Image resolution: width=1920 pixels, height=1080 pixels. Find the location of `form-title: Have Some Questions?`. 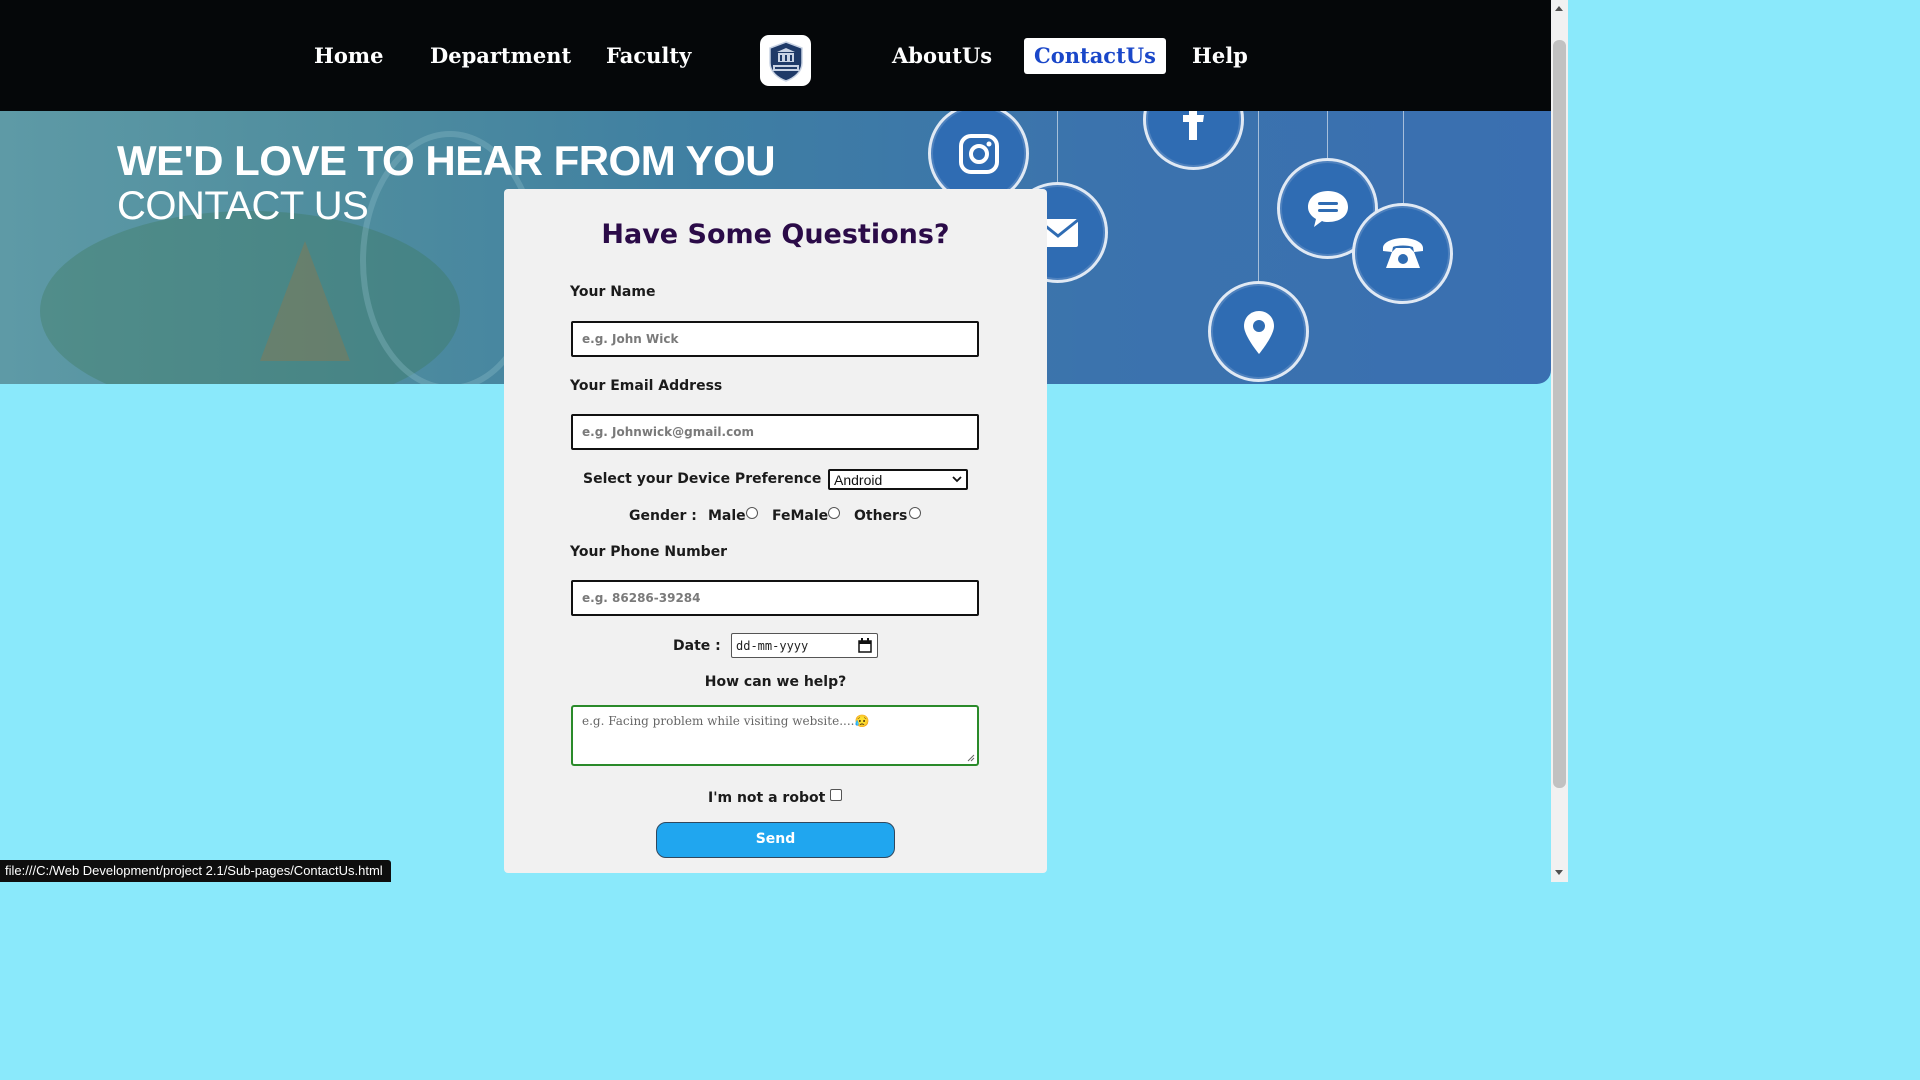

form-title: Have Some Questions? is located at coordinates (775, 234).